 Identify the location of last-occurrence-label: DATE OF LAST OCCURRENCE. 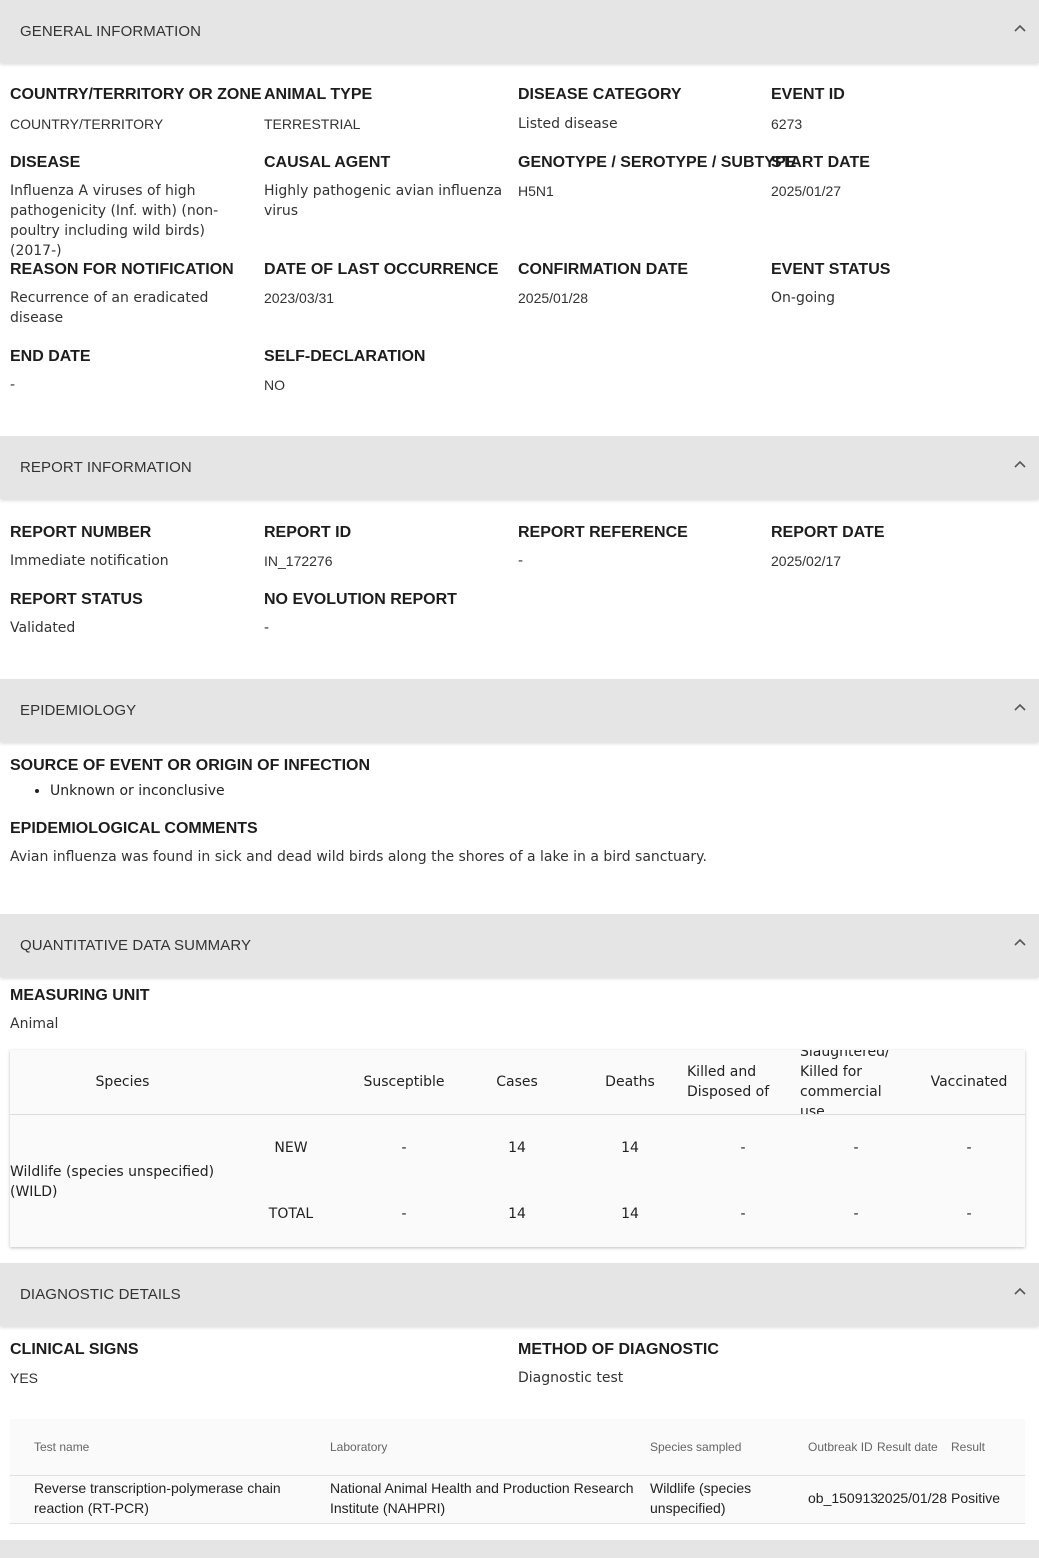
(381, 269).